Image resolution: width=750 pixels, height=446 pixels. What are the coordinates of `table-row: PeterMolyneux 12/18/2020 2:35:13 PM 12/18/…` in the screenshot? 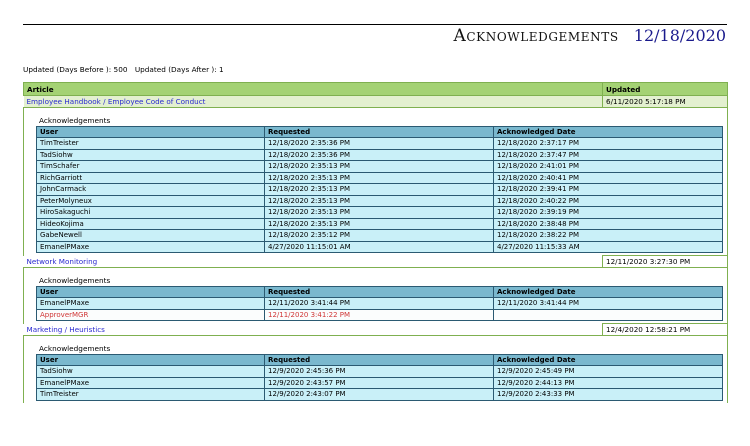 It's located at (379, 200).